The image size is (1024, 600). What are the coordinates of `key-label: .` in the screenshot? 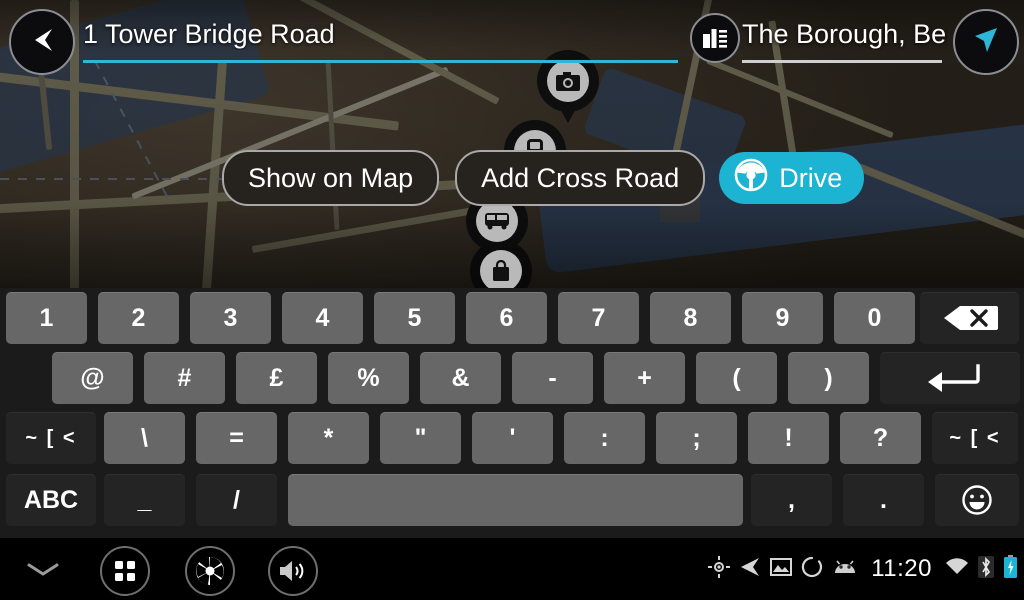 It's located at (883, 499).